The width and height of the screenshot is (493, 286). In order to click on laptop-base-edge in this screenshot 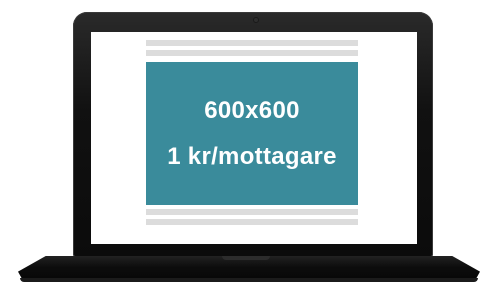, I will do `click(249, 280)`.